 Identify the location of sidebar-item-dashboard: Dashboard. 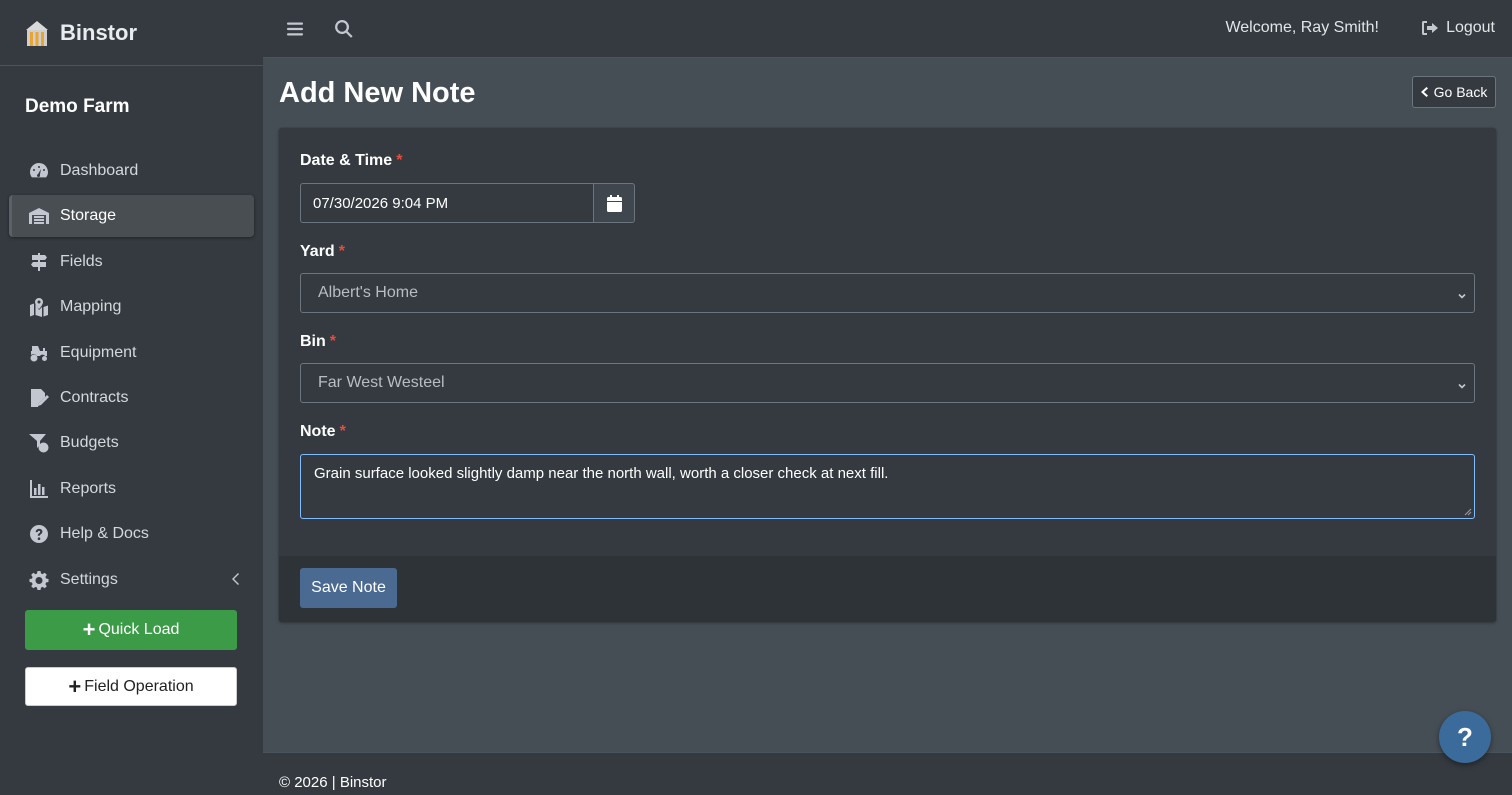
(131, 171).